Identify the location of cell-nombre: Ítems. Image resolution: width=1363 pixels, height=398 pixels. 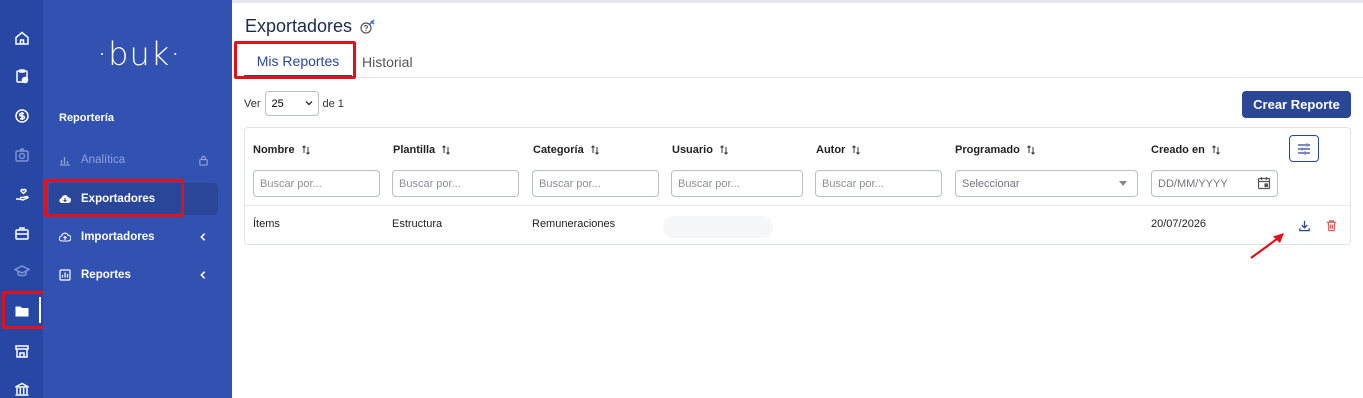
(266, 224).